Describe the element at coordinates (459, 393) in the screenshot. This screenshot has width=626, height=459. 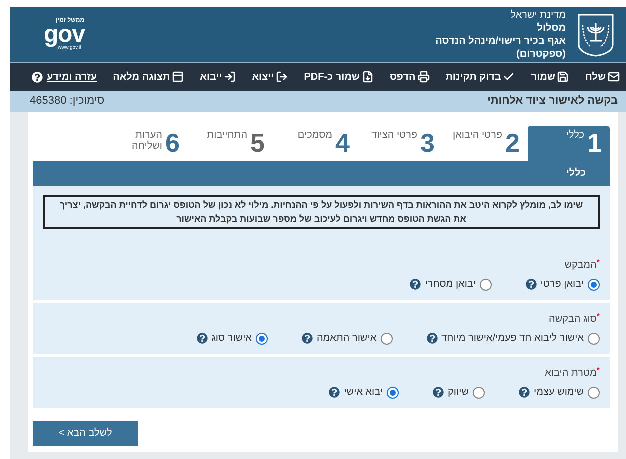
I see `option-label: שיווק` at that location.